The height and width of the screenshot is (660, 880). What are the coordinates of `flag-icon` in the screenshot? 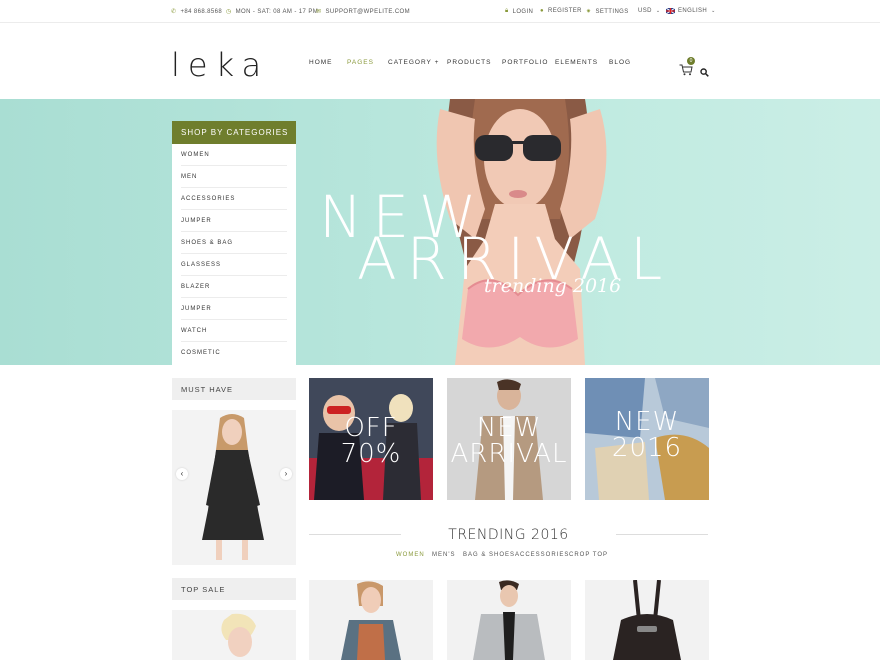 It's located at (670, 11).